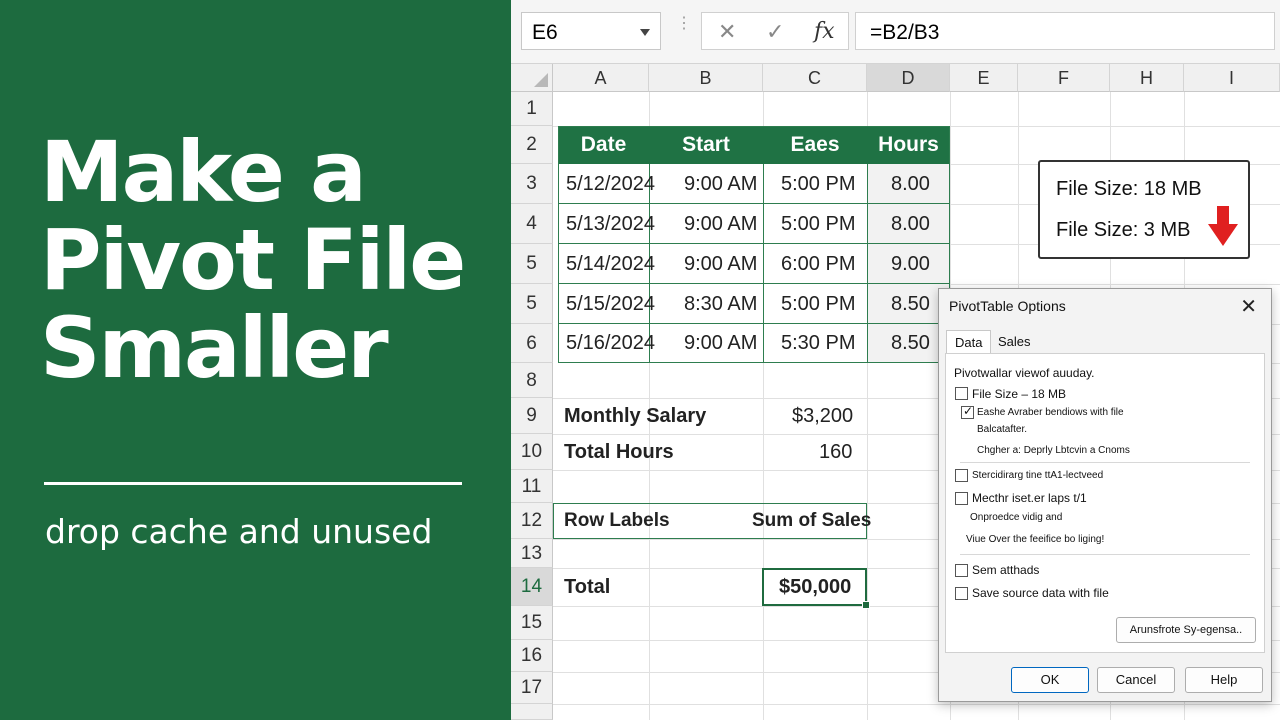 The height and width of the screenshot is (720, 1280). I want to click on advanced-button: Arunsfrote Sy-egensa.., so click(1186, 630).